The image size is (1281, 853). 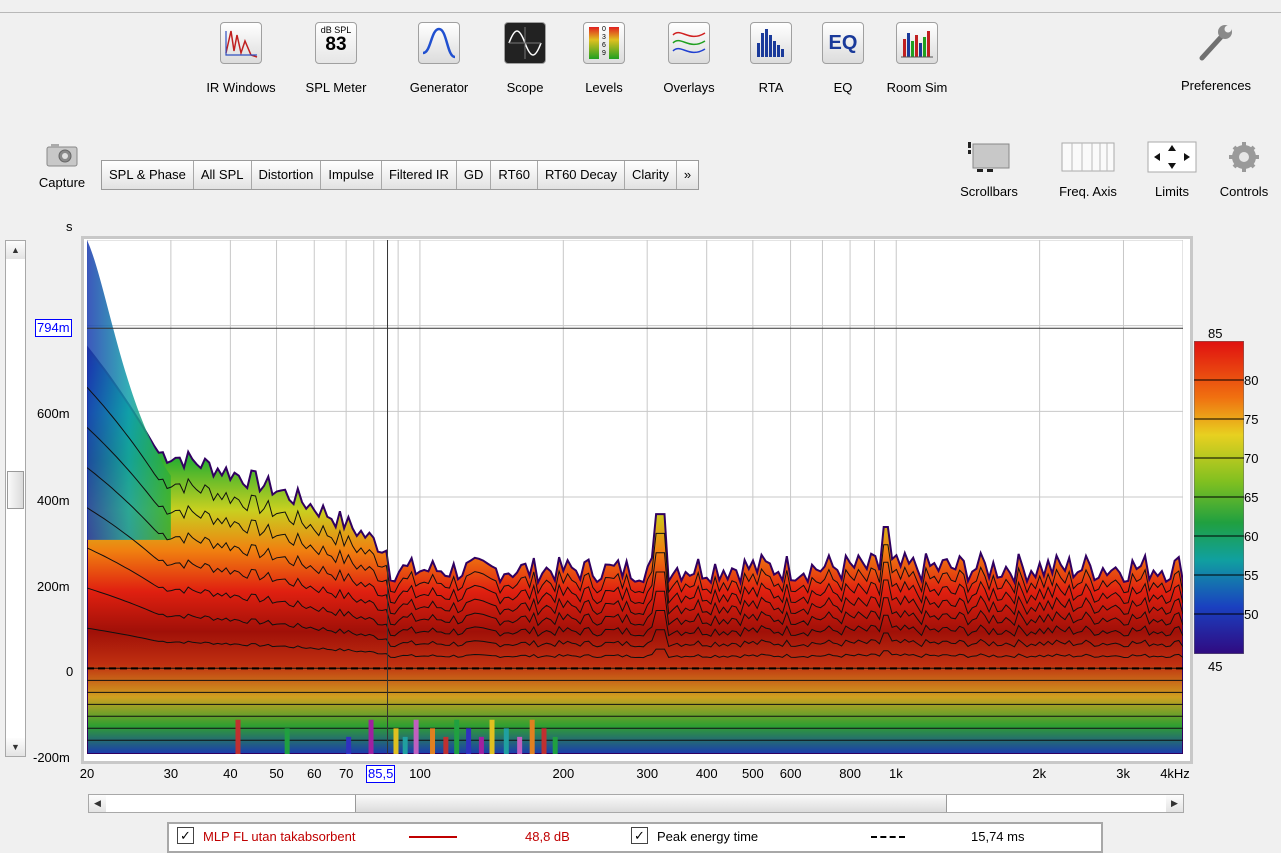 I want to click on colorbar-tick-label: 65, so click(x=1251, y=497).